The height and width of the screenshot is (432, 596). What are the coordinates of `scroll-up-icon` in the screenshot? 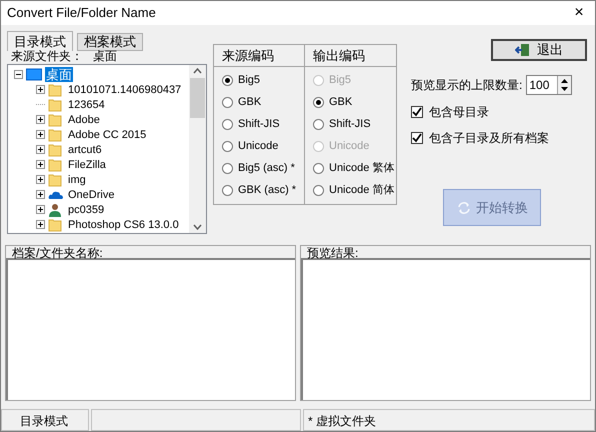 It's located at (197, 71).